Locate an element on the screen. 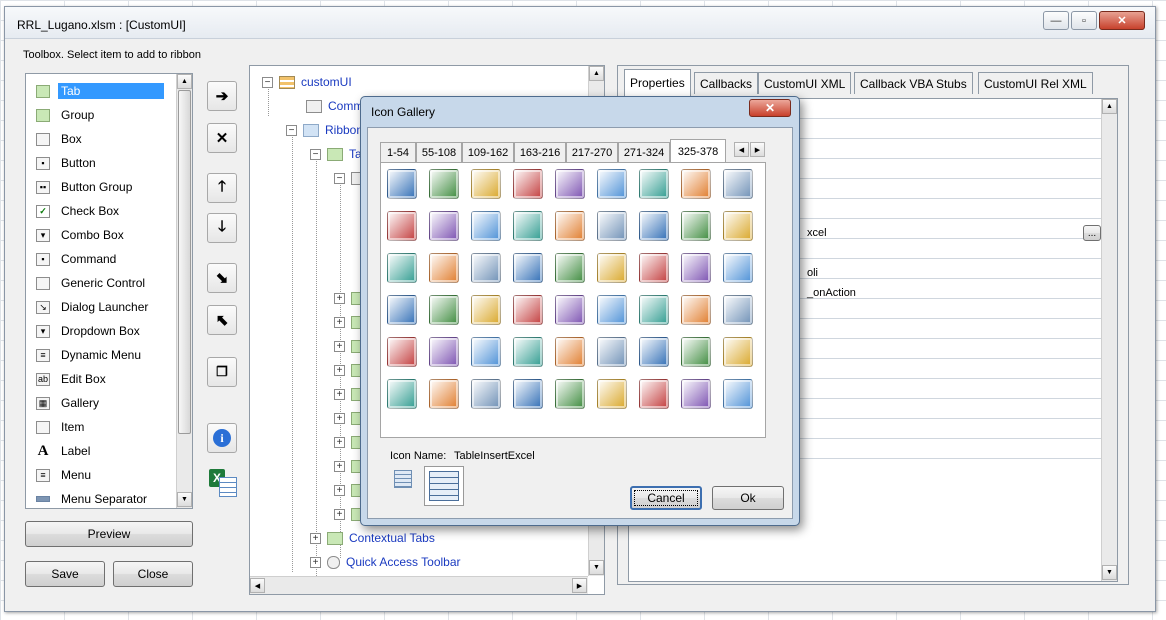 Image resolution: width=1166 pixels, height=620 pixels. toolbox-item: ✓ Check Box is located at coordinates (79, 211).